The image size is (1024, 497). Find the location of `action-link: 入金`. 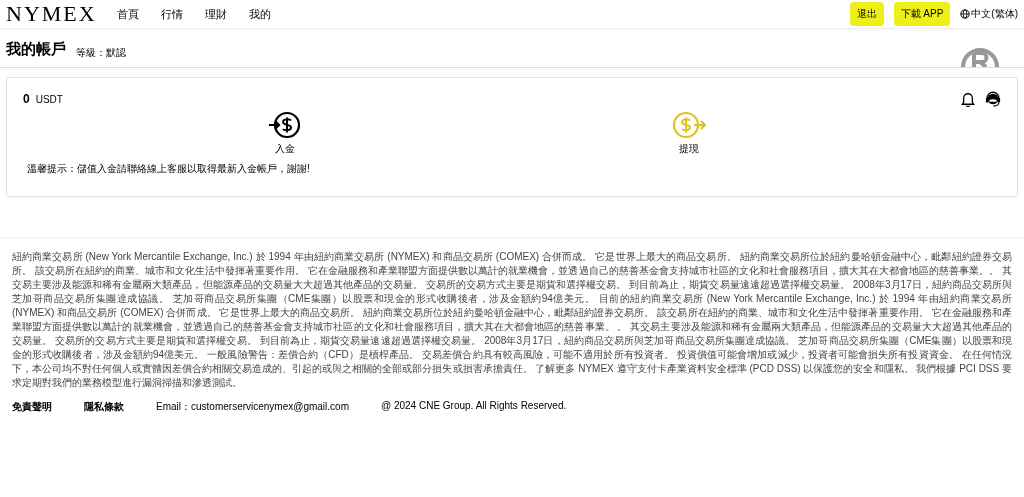

action-link: 入金 is located at coordinates (285, 149).